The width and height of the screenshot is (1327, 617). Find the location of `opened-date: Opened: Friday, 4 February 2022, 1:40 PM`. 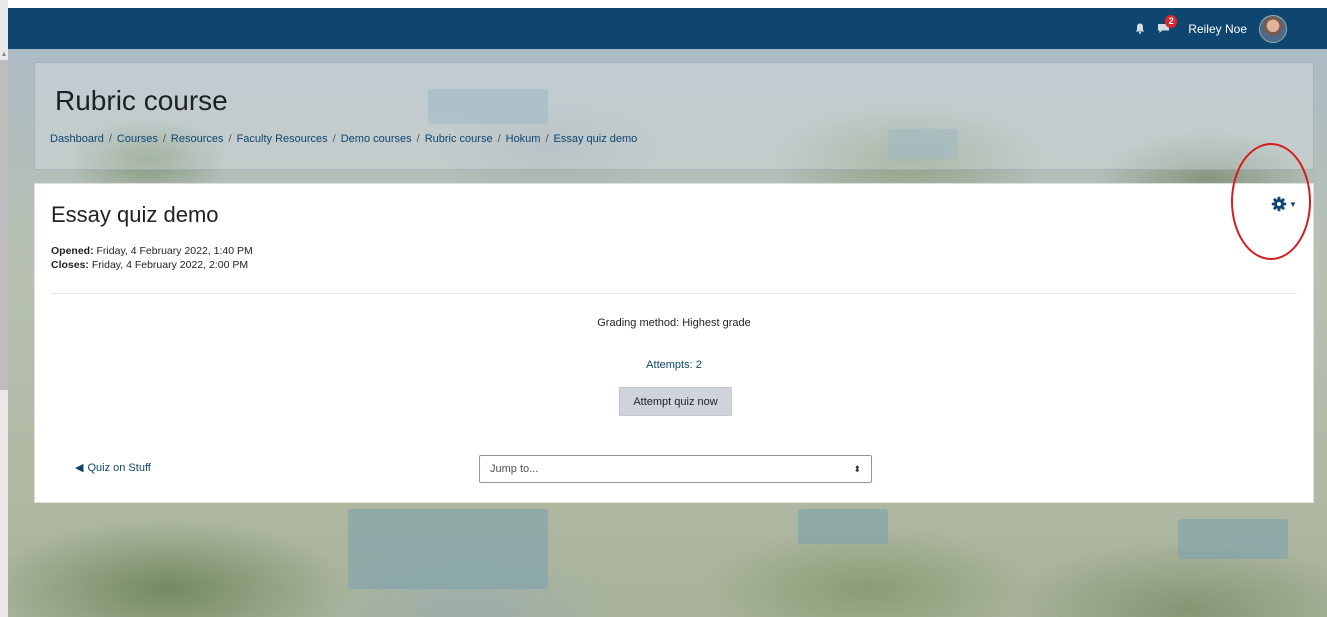

opened-date: Opened: Friday, 4 February 2022, 1:40 PM is located at coordinates (152, 251).